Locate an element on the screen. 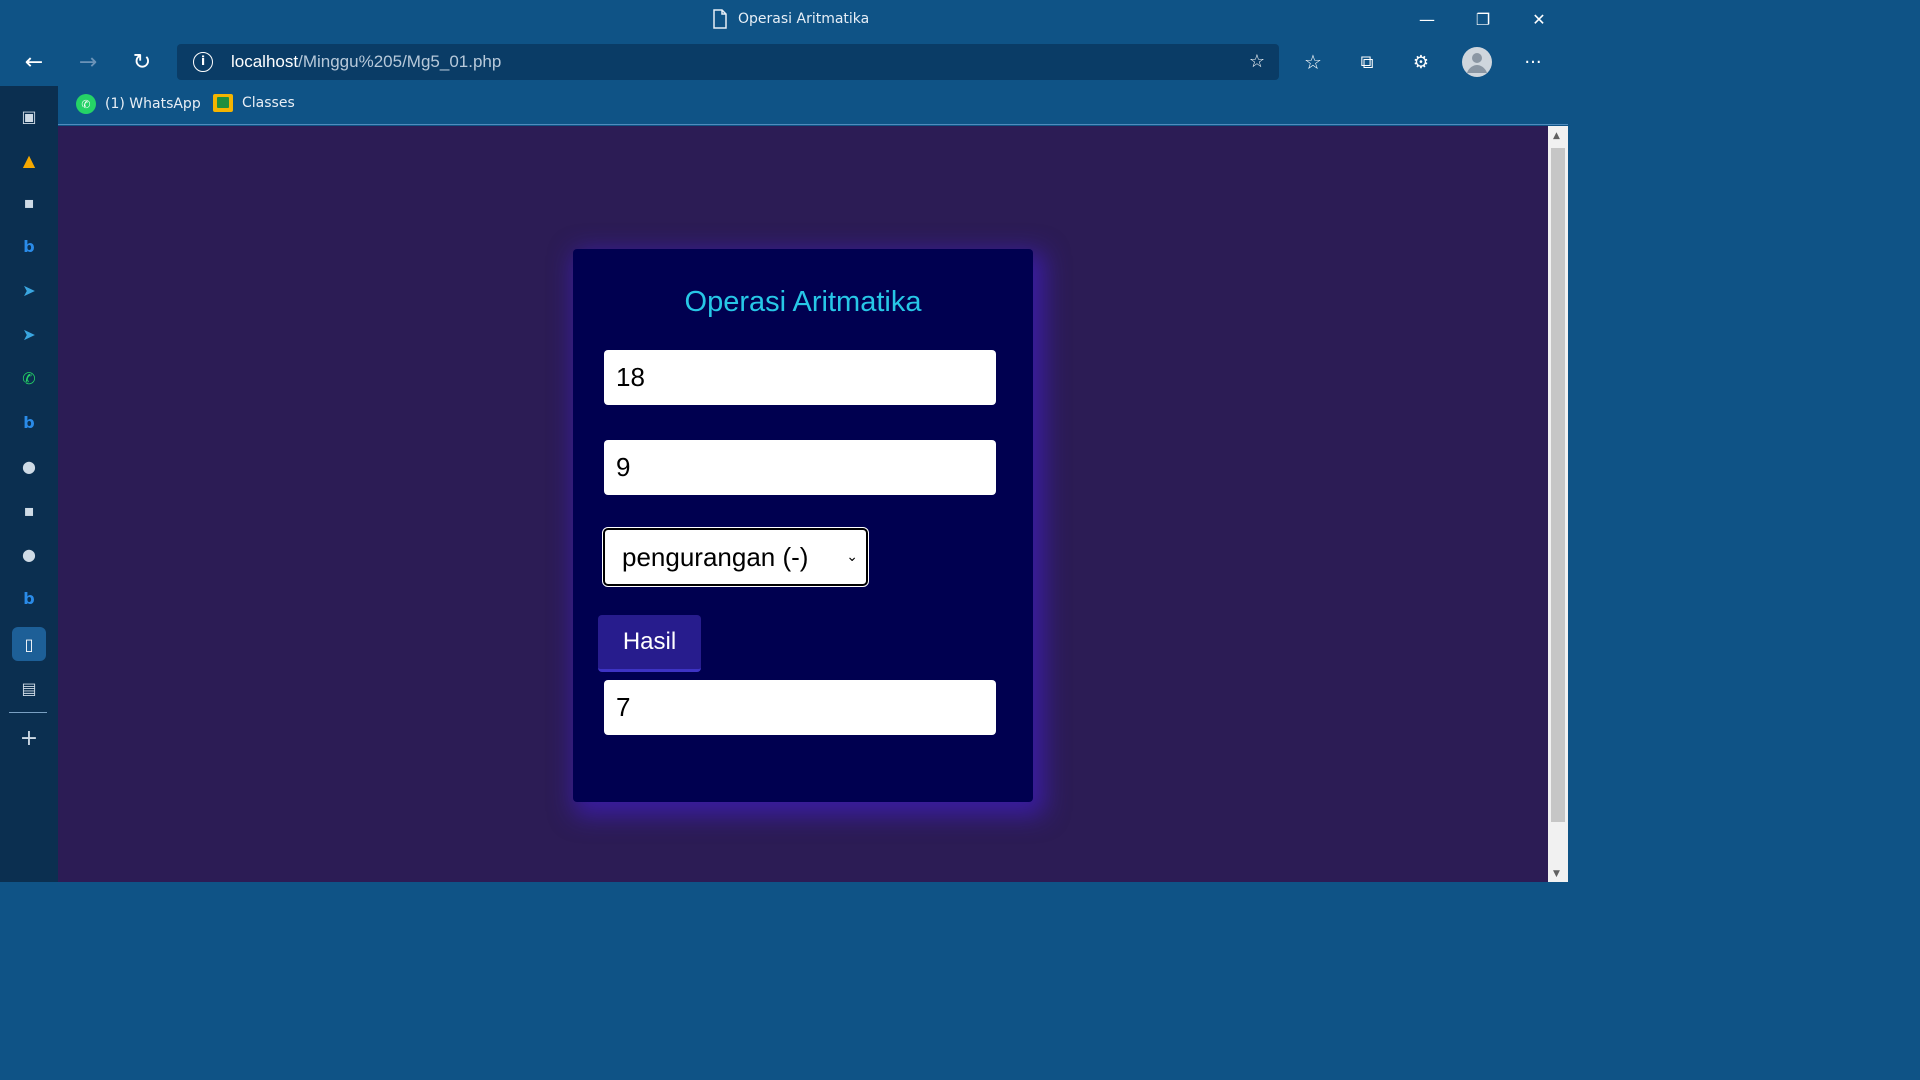 The height and width of the screenshot is (1080, 1920). bookmark-label: (1) WhatsApp is located at coordinates (153, 104).